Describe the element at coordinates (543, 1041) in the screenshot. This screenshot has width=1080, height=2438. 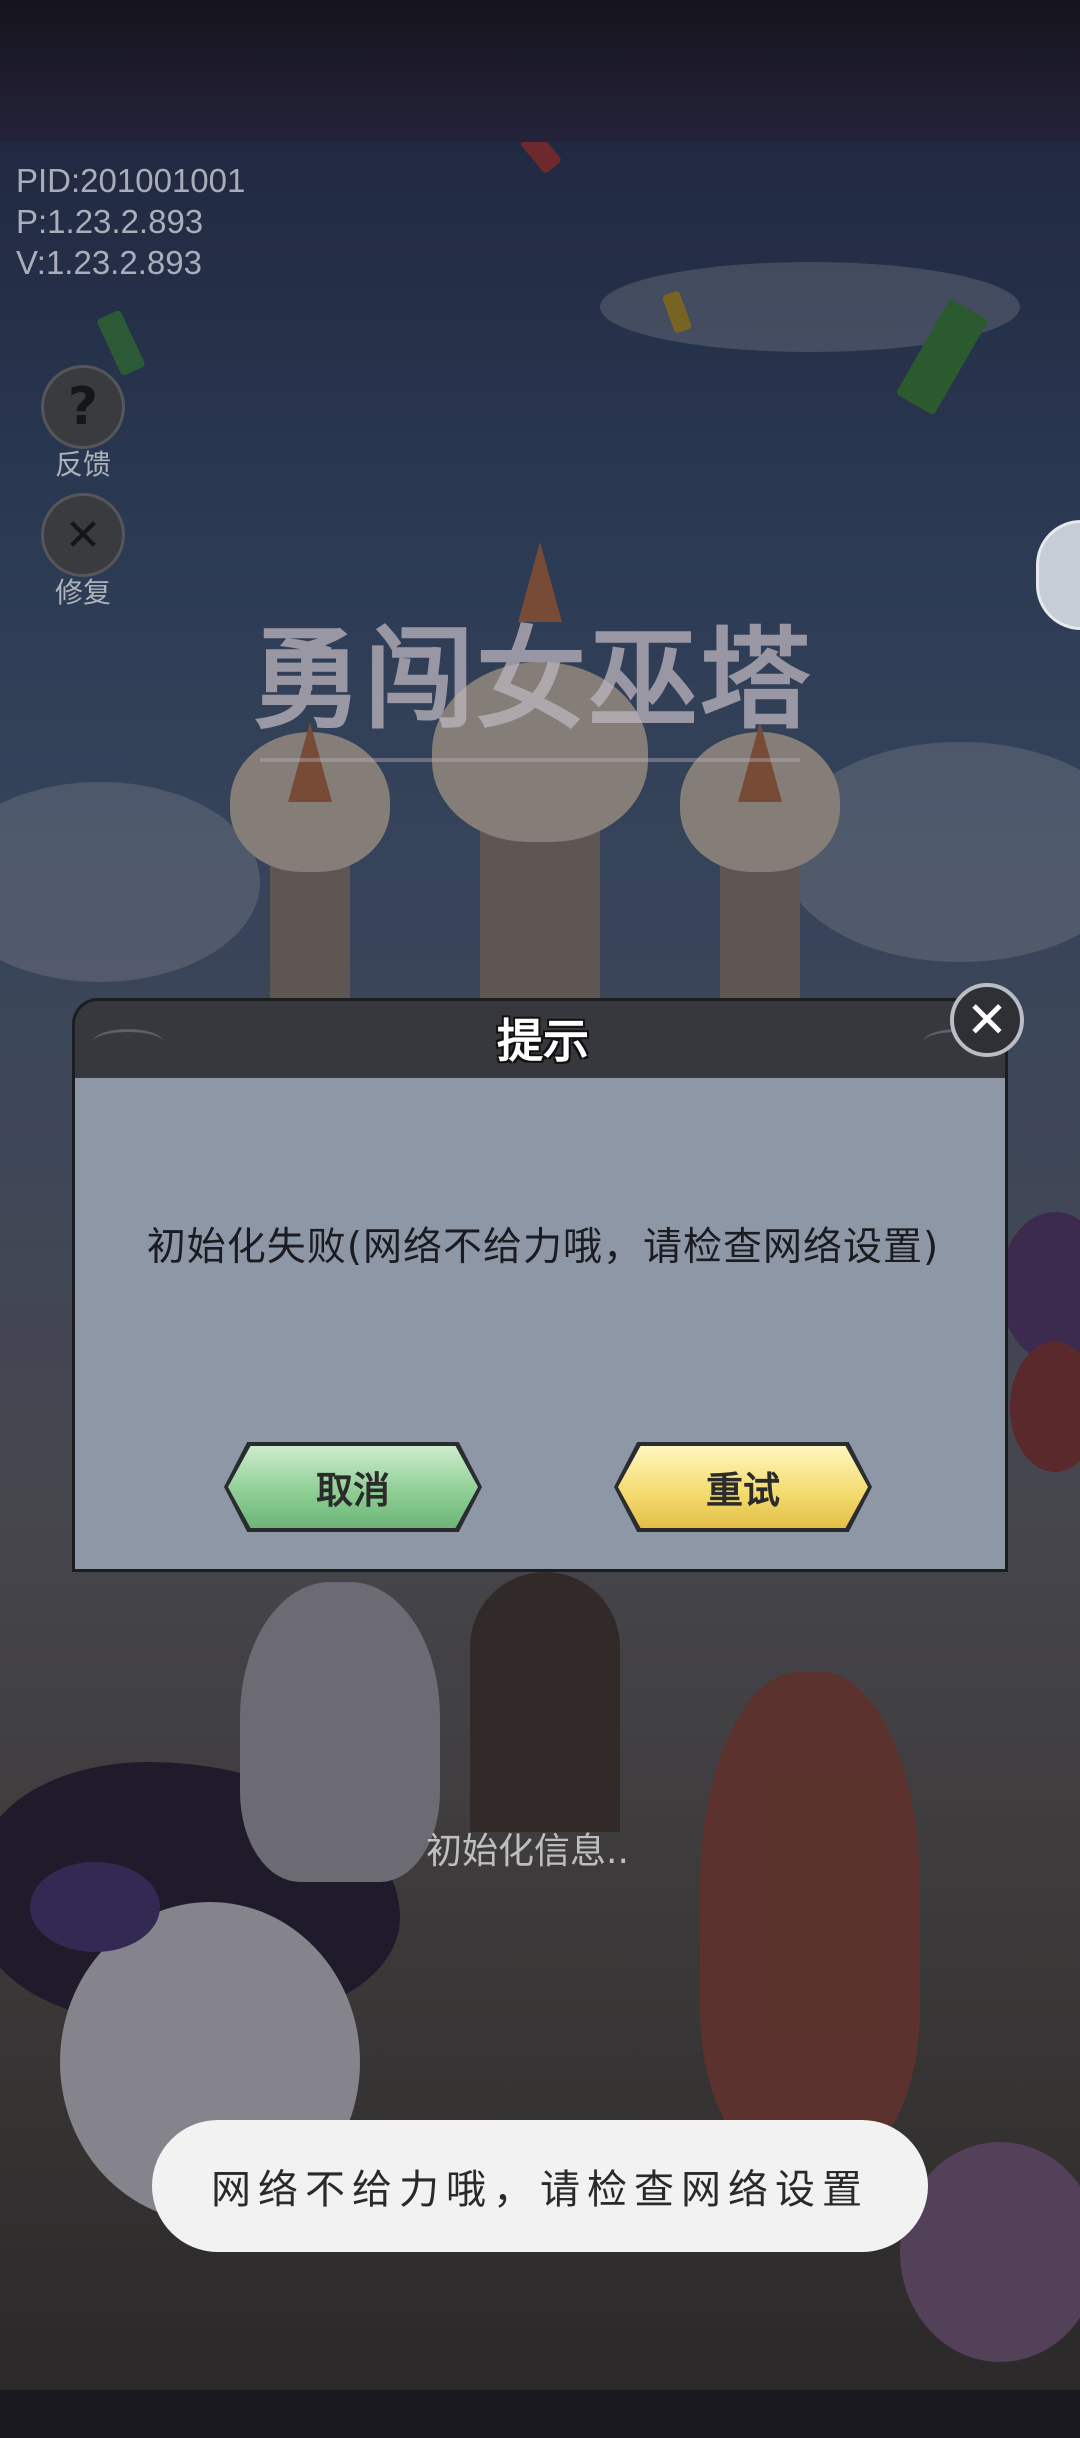
I see `dialog-title: 提示` at that location.